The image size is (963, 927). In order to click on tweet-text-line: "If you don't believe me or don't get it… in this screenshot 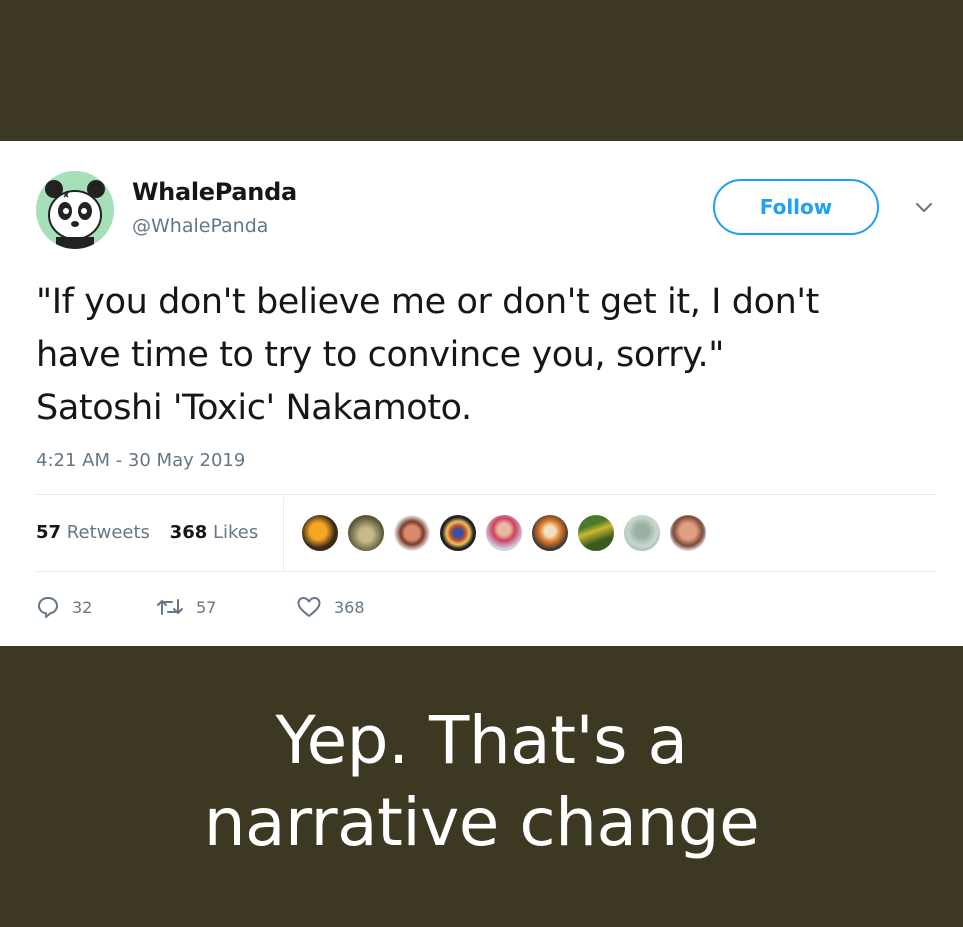, I will do `click(427, 302)`.